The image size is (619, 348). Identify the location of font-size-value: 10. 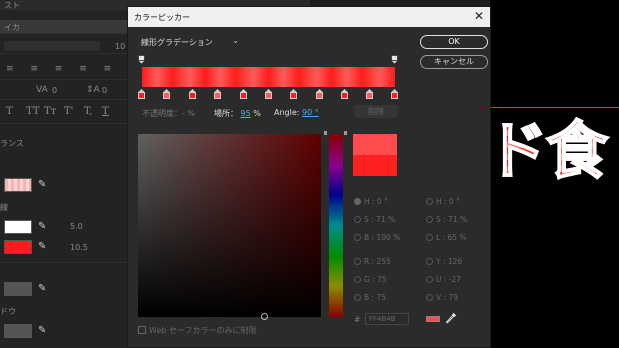
(120, 46).